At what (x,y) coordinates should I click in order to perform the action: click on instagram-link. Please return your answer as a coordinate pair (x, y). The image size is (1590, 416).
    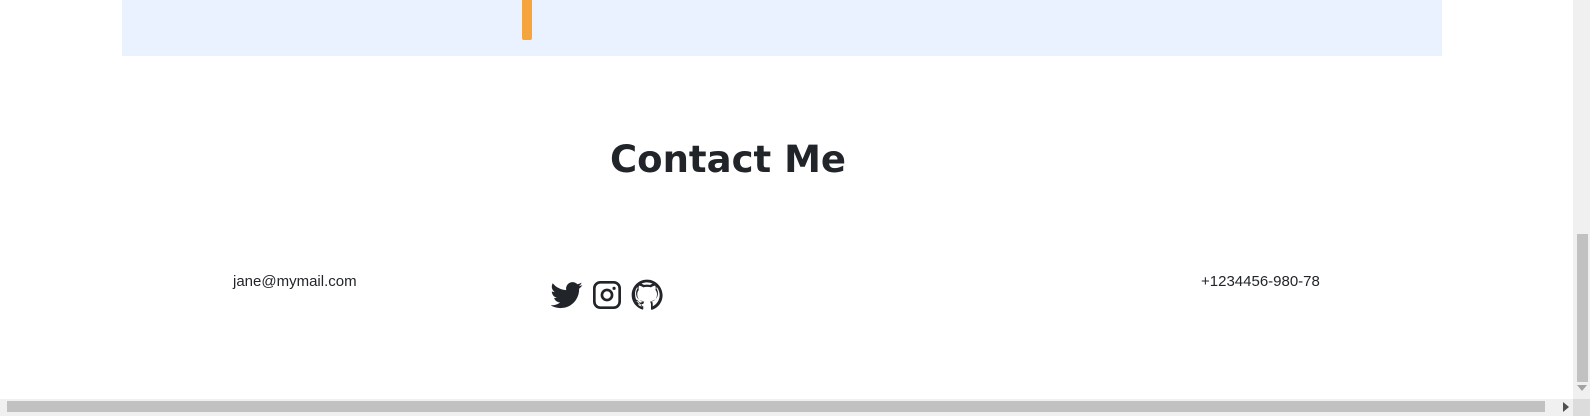
    Looking at the image, I should click on (607, 295).